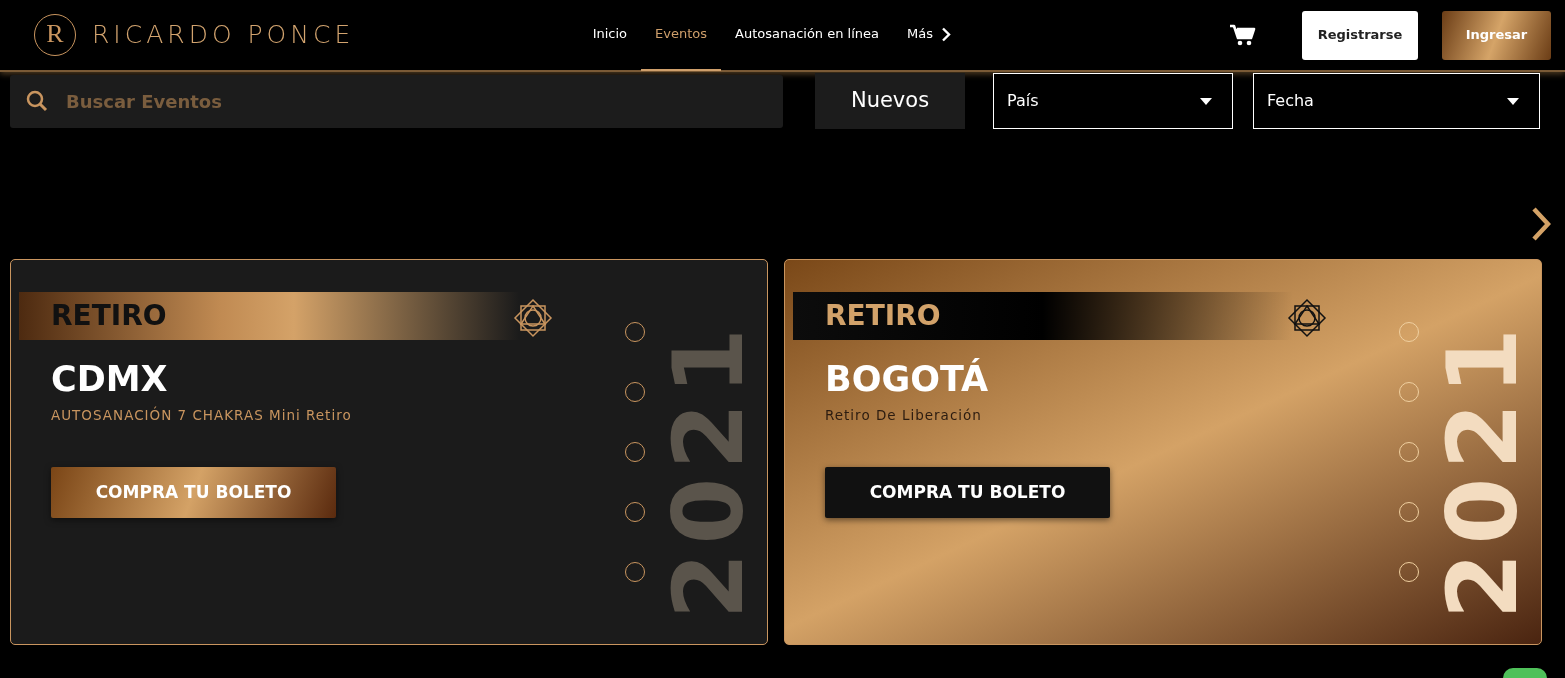  I want to click on sort-button: Nuevos, so click(890, 101).